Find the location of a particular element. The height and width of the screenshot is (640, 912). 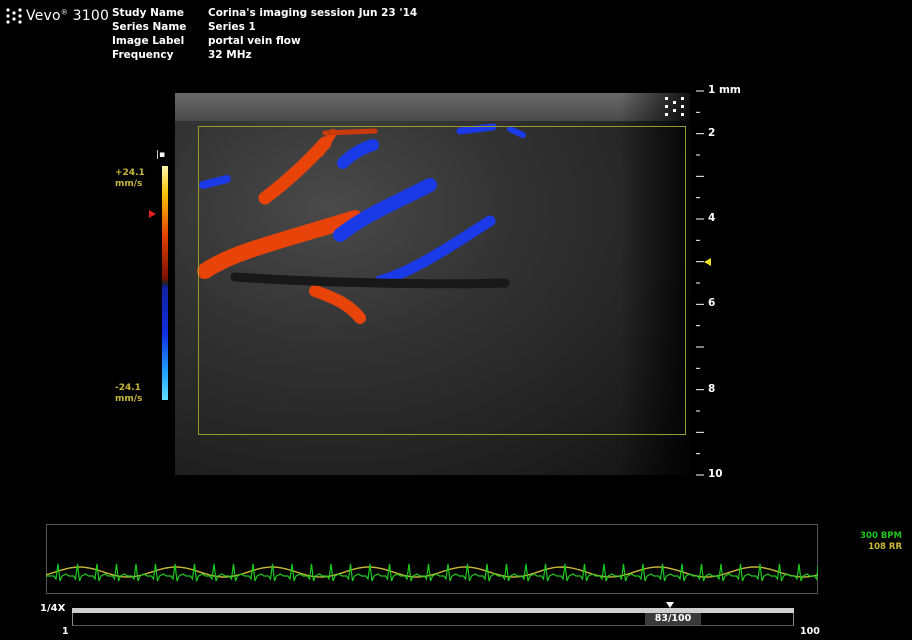

physio-trace is located at coordinates (432, 572).